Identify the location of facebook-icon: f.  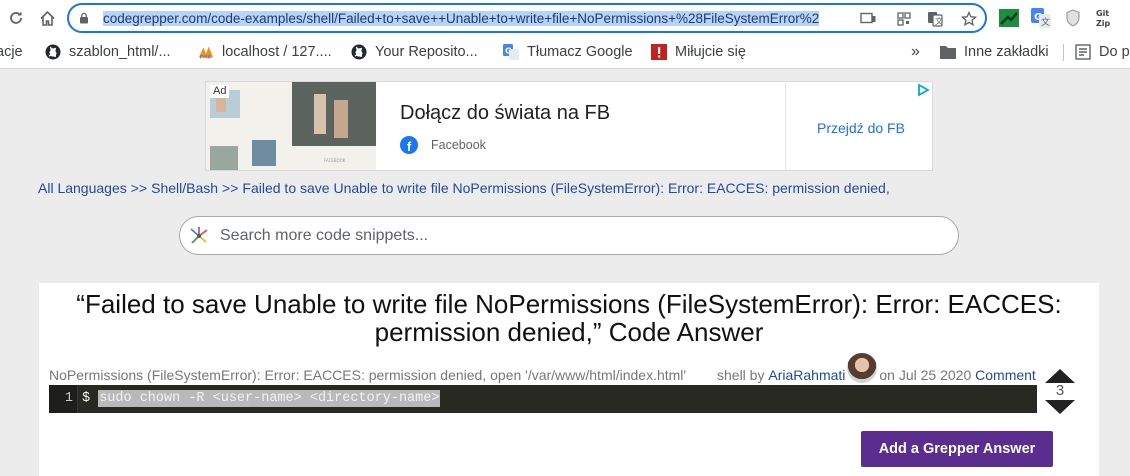
(409, 145).